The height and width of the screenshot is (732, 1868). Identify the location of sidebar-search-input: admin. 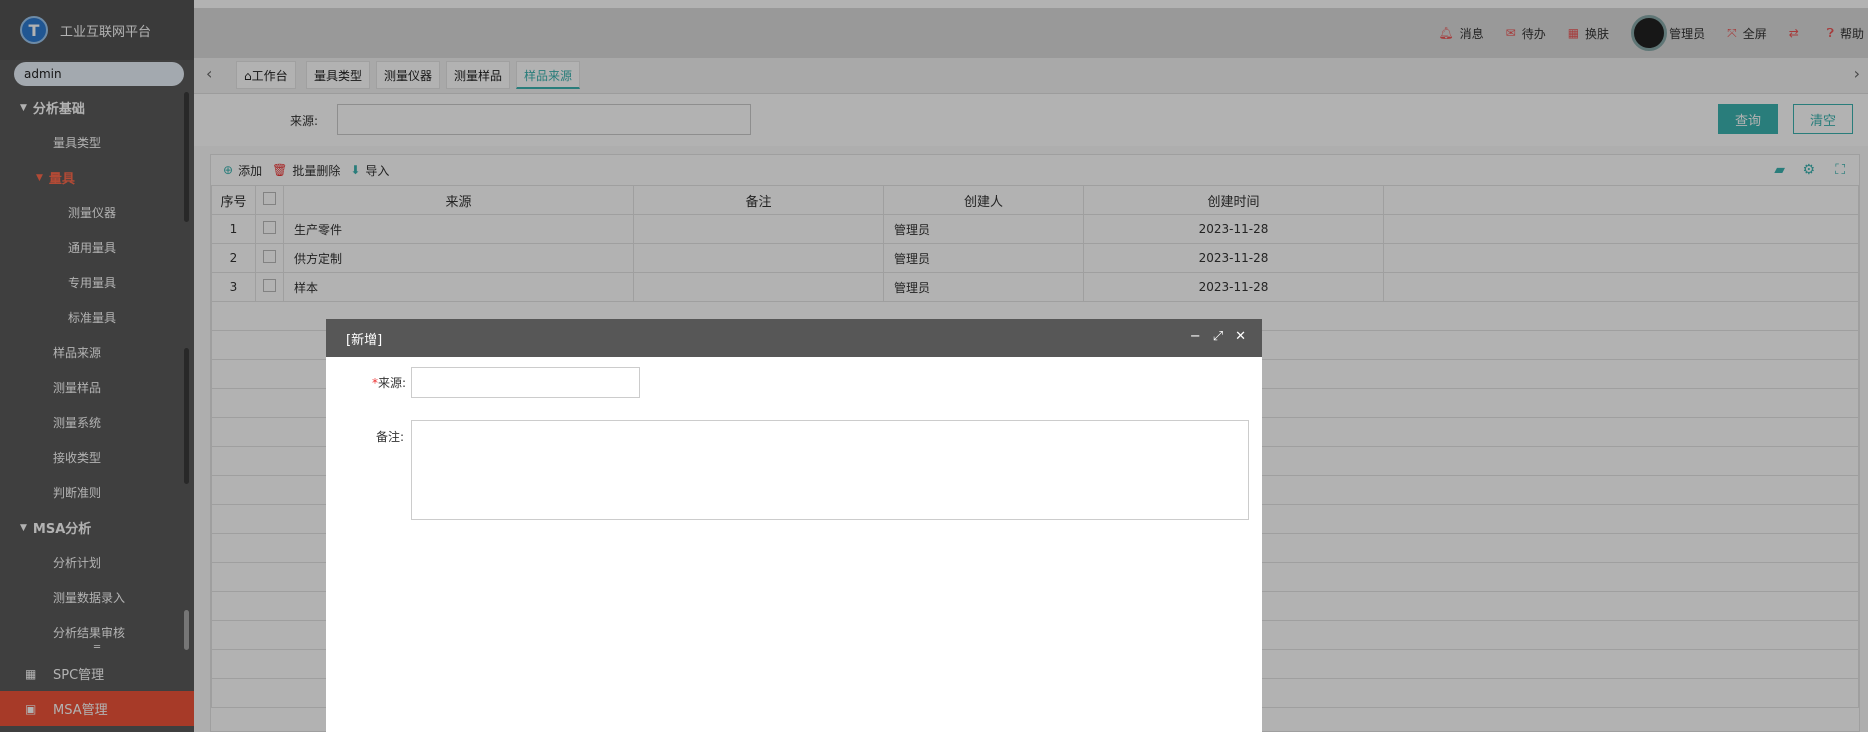
(99, 74).